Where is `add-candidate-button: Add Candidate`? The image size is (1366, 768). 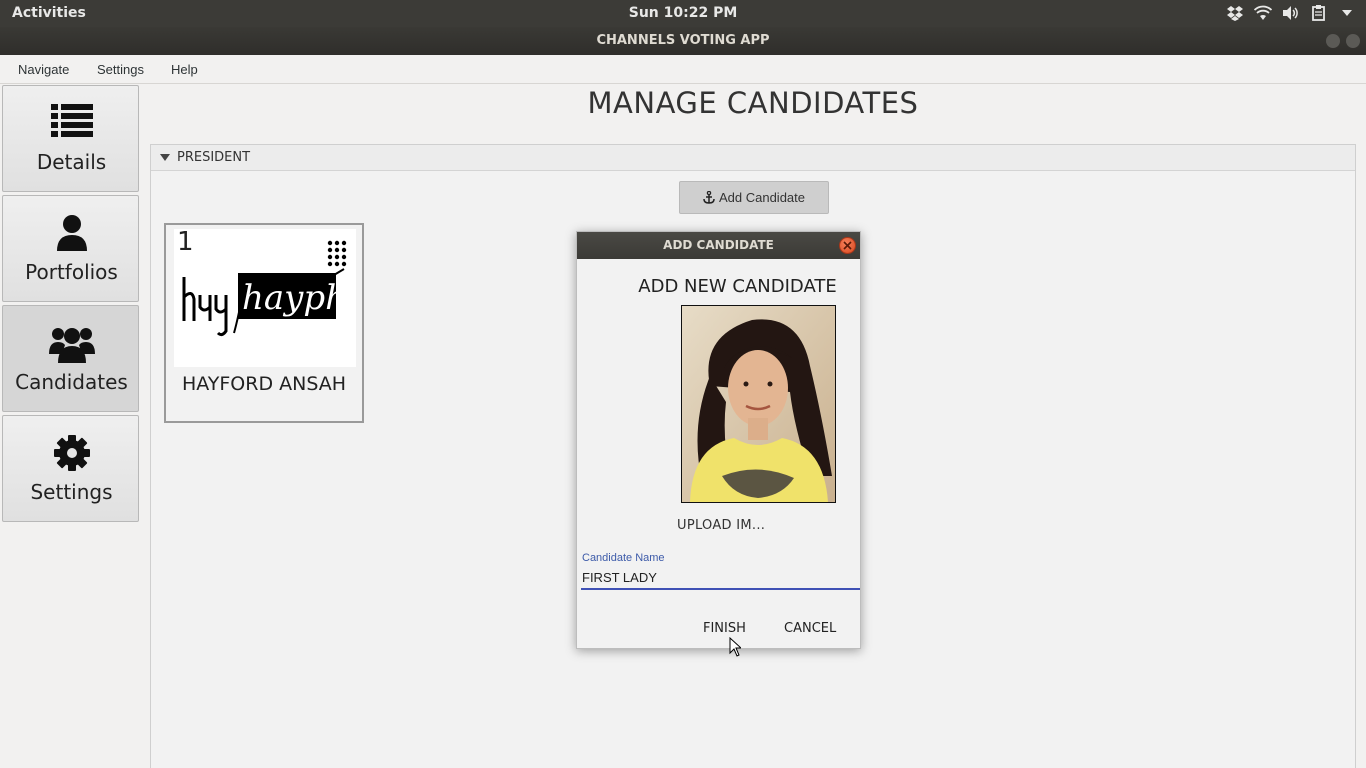
add-candidate-button: Add Candidate is located at coordinates (754, 197).